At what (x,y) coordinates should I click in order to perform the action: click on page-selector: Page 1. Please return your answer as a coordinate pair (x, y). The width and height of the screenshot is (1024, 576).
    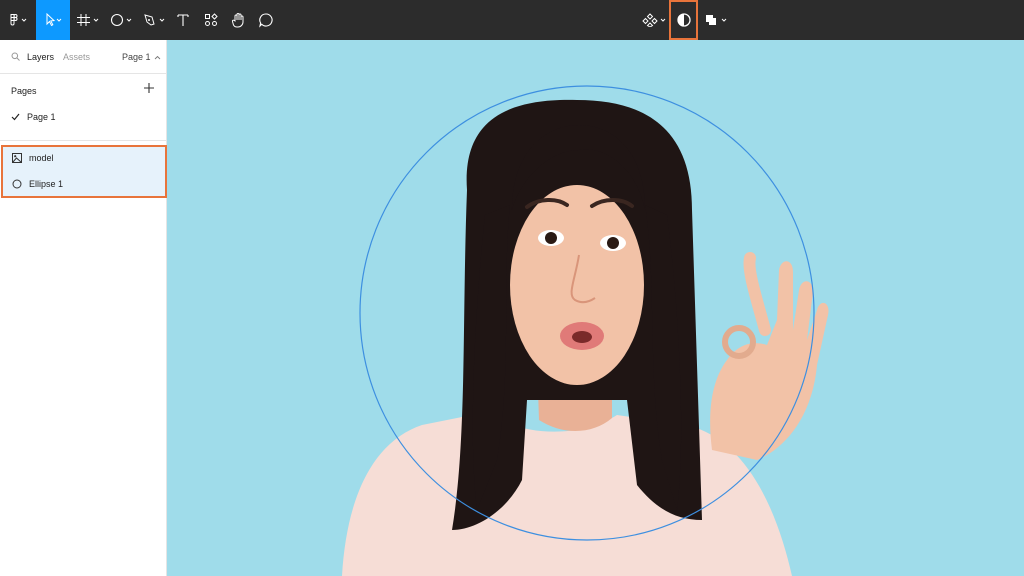
    Looking at the image, I should click on (141, 57).